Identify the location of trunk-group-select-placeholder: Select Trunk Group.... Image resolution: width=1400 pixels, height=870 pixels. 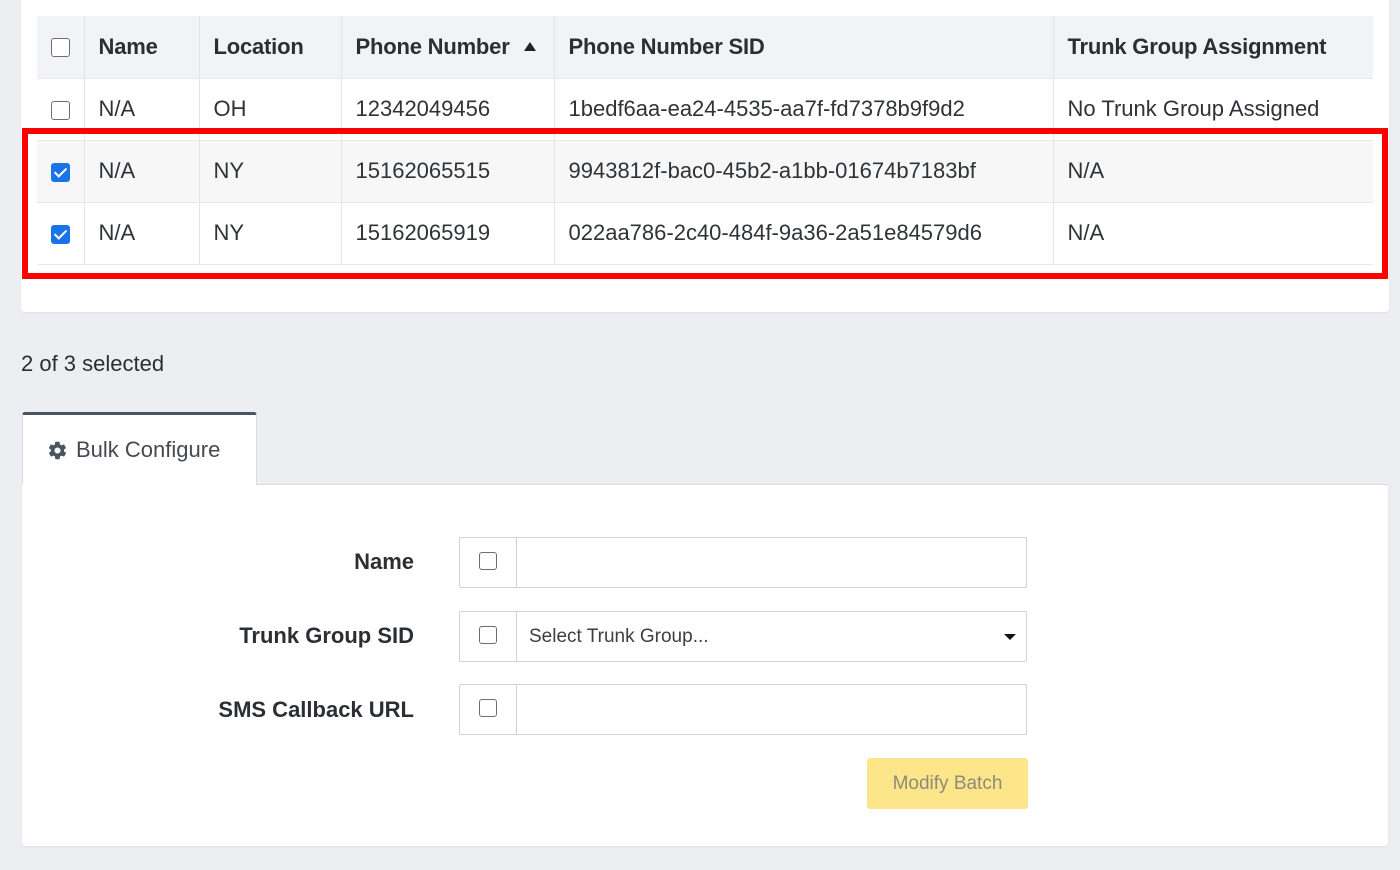
(619, 636).